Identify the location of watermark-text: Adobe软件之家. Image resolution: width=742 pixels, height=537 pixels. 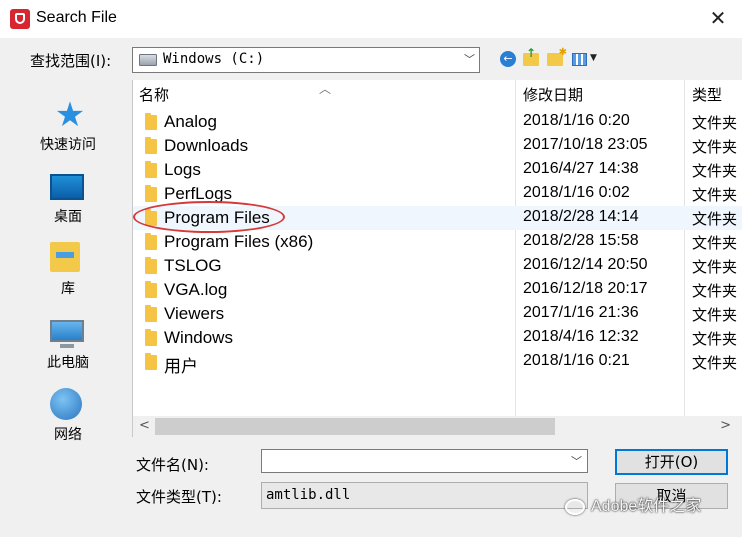
(646, 506).